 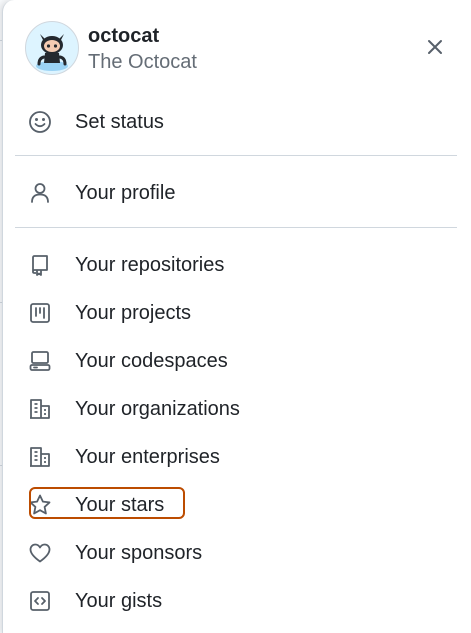 What do you see at coordinates (125, 192) in the screenshot?
I see `menu-item-label: Your profile` at bounding box center [125, 192].